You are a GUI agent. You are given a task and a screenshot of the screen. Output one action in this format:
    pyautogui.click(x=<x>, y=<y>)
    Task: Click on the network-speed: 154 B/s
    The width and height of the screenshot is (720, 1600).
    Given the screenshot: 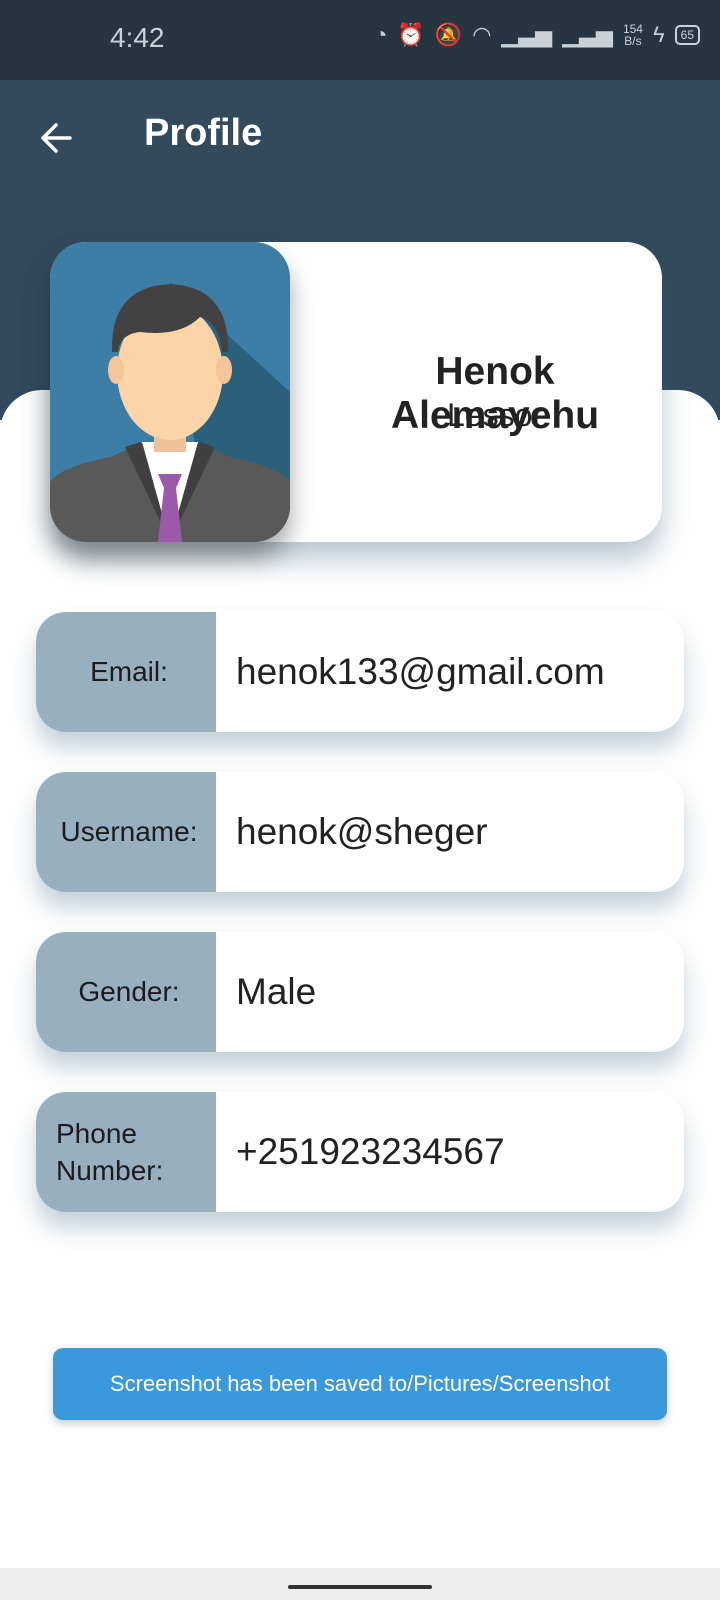 What is the action you would take?
    pyautogui.click(x=633, y=35)
    